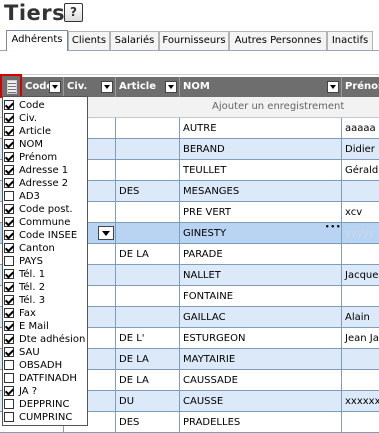 The height and width of the screenshot is (433, 379). What do you see at coordinates (261, 296) in the screenshot?
I see `cell-nom: FONTAINE` at bounding box center [261, 296].